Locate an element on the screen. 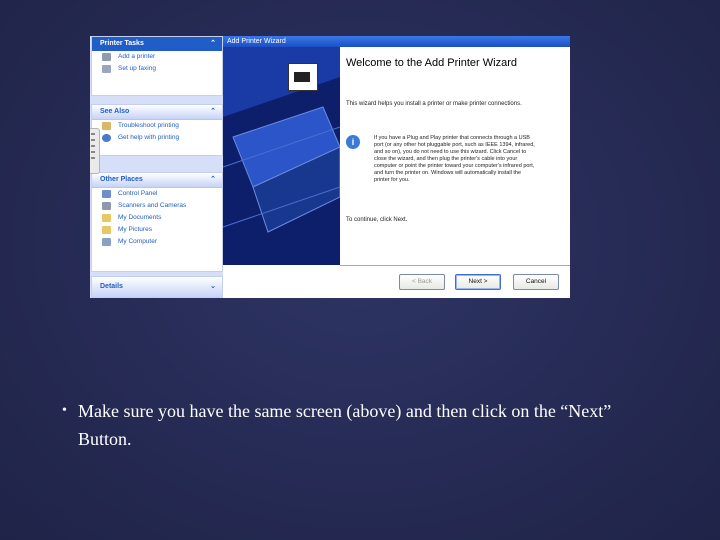  link-label: Troubleshoot printing is located at coordinates (148, 125).